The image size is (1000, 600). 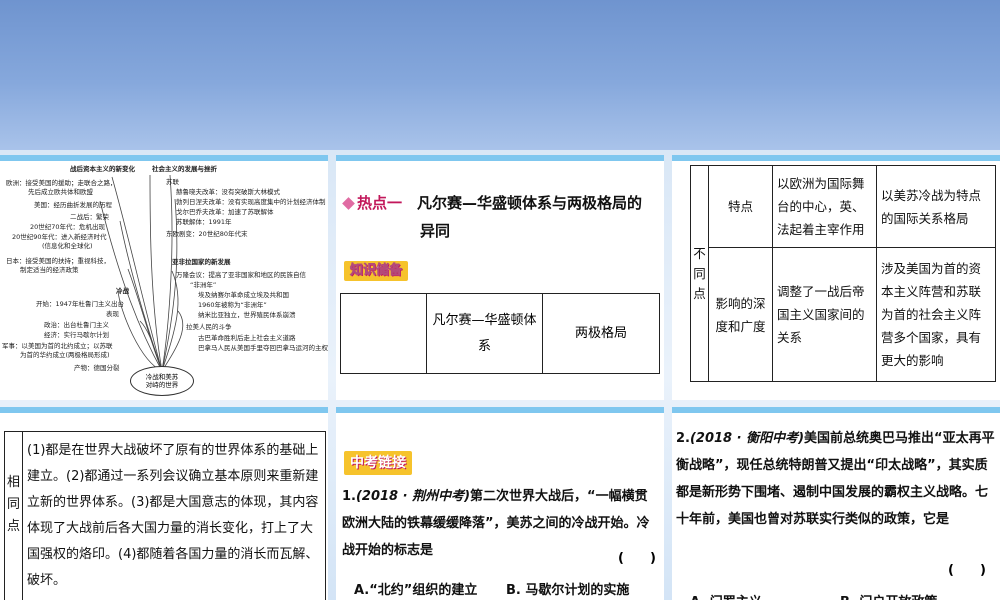 I want to click on mindmap-left-item: 欧洲：接受美国的援助；走联合之路，, so click(x=61, y=183).